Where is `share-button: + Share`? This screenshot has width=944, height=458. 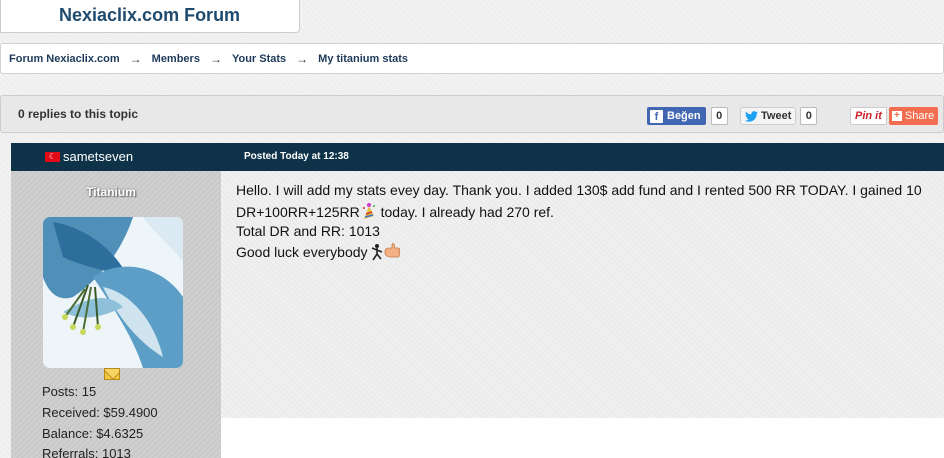 share-button: + Share is located at coordinates (913, 116).